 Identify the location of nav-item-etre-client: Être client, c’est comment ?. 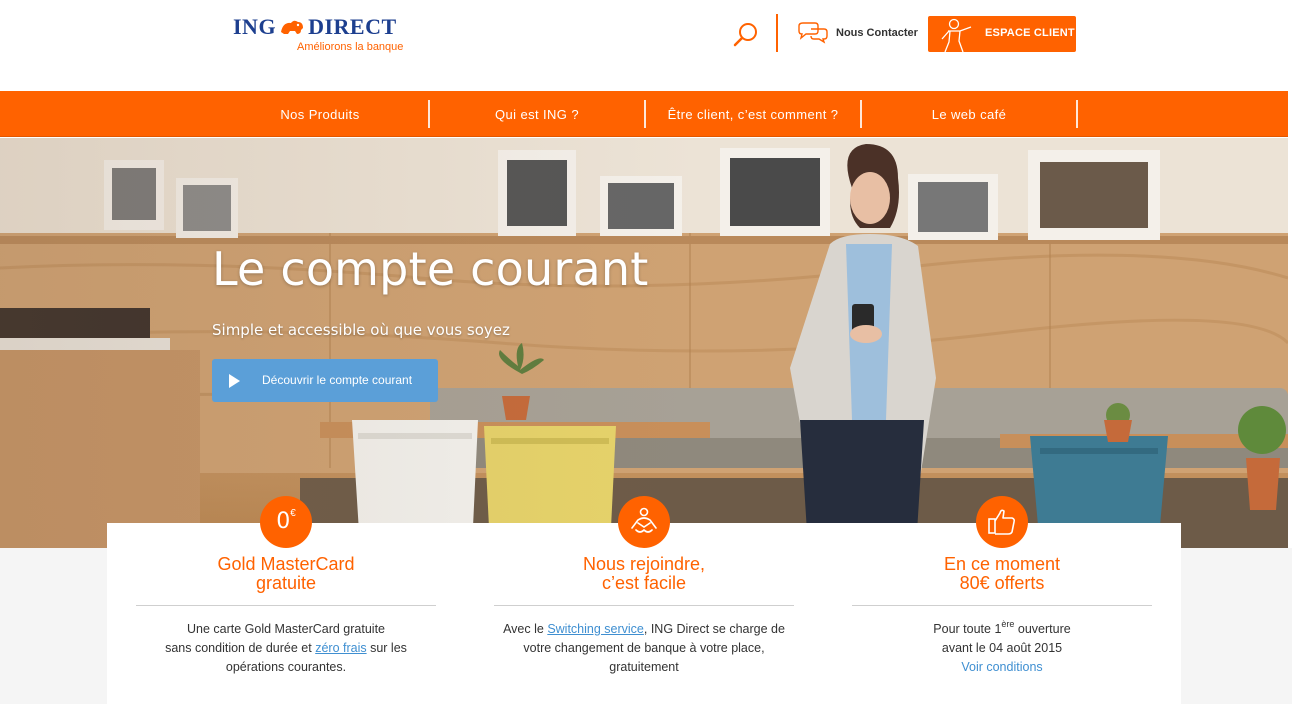
(753, 114).